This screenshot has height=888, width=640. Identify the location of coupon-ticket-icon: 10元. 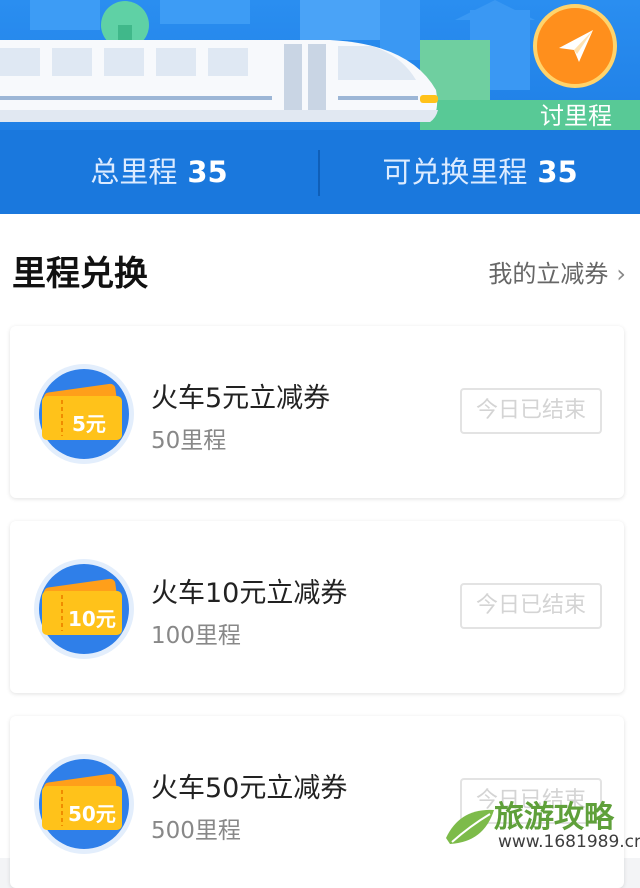
(84, 609).